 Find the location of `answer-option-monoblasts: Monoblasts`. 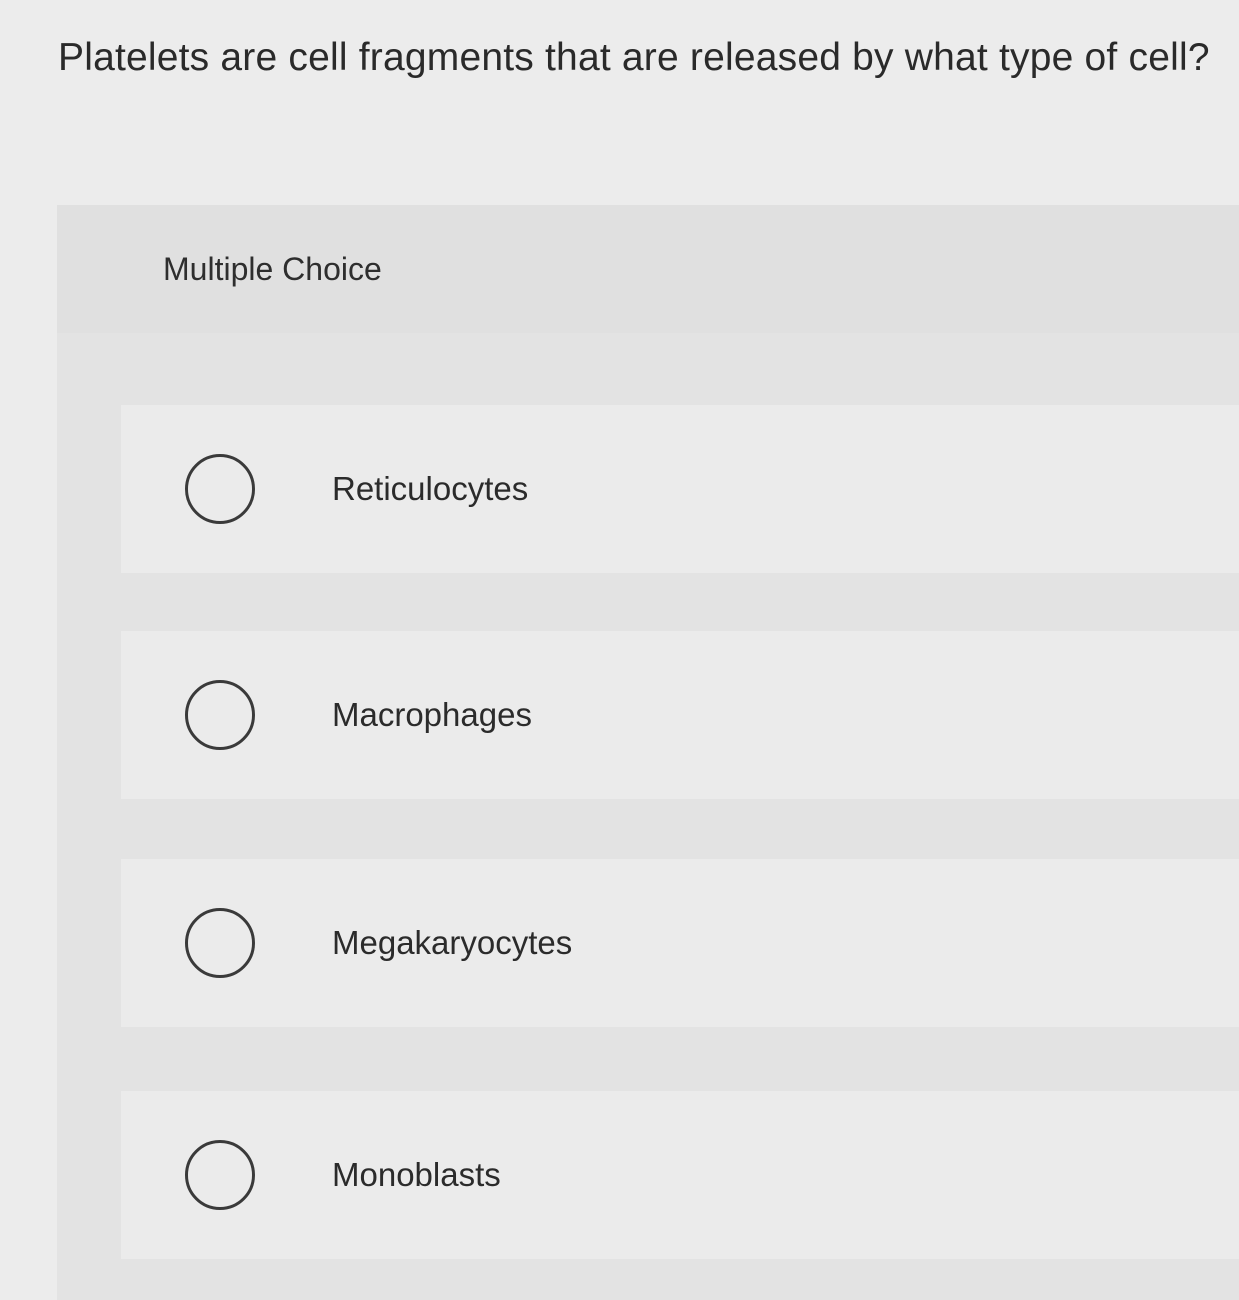

answer-option-monoblasts: Monoblasts is located at coordinates (680, 1175).